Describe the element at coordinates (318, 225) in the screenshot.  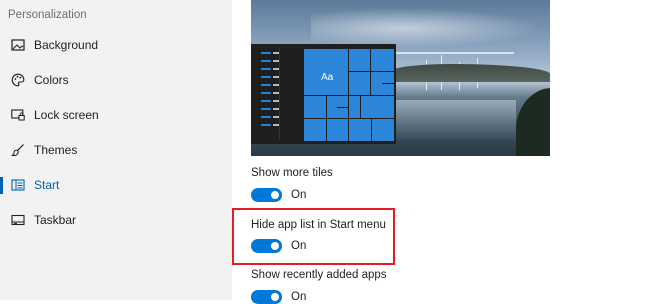
I see `hide-app-list-label: Hide app list in Start menu` at that location.